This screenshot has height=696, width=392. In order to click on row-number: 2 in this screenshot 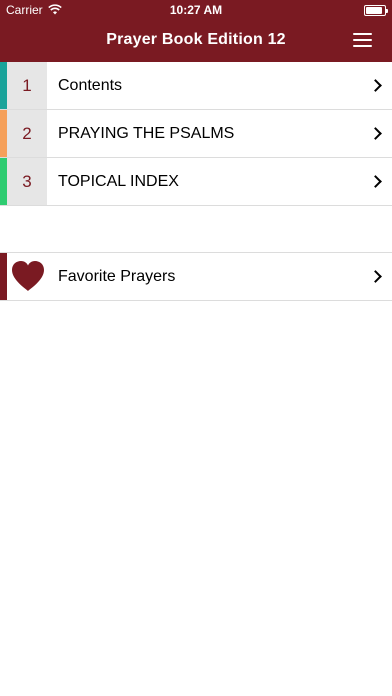, I will do `click(27, 133)`.